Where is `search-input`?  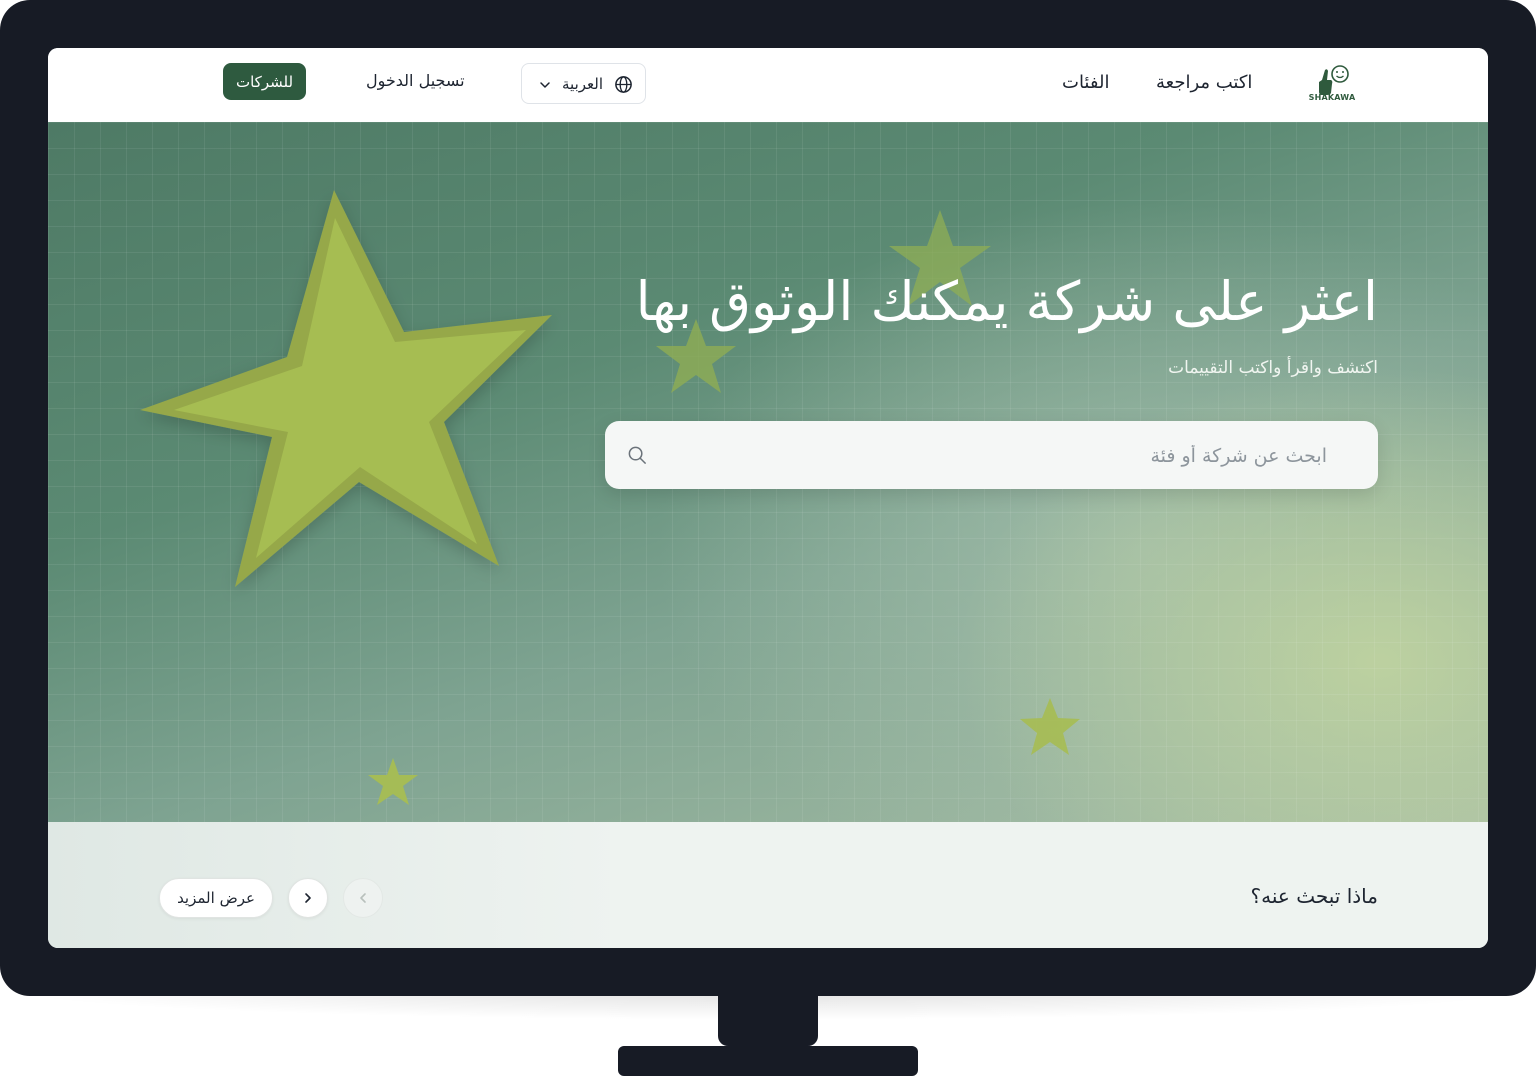
search-input is located at coordinates (997, 456).